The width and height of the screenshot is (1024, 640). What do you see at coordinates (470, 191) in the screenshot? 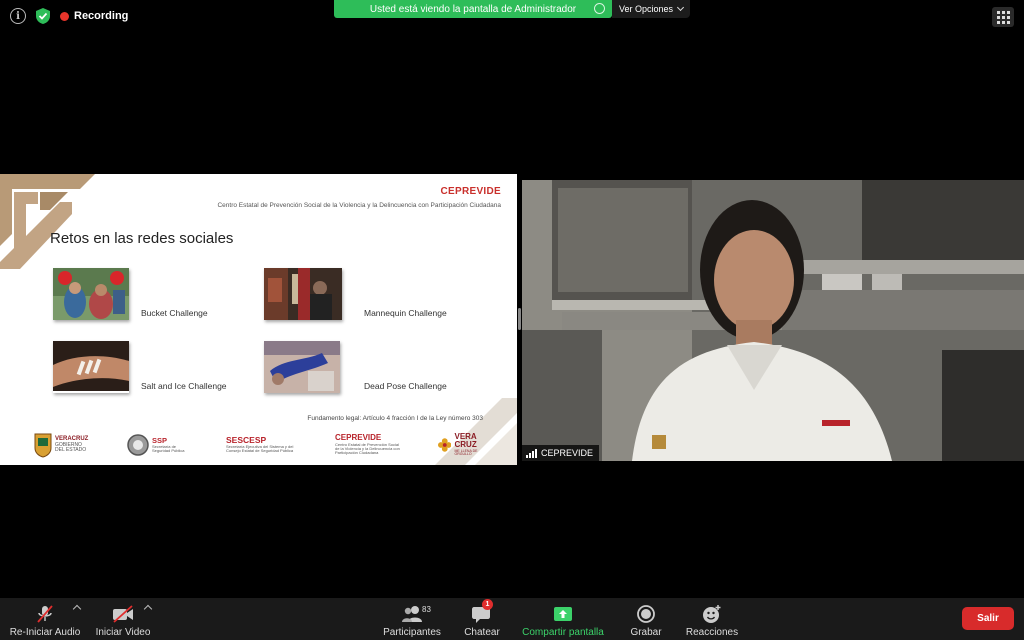
I see `ceprevide-brand: CEPREVIDE` at bounding box center [470, 191].